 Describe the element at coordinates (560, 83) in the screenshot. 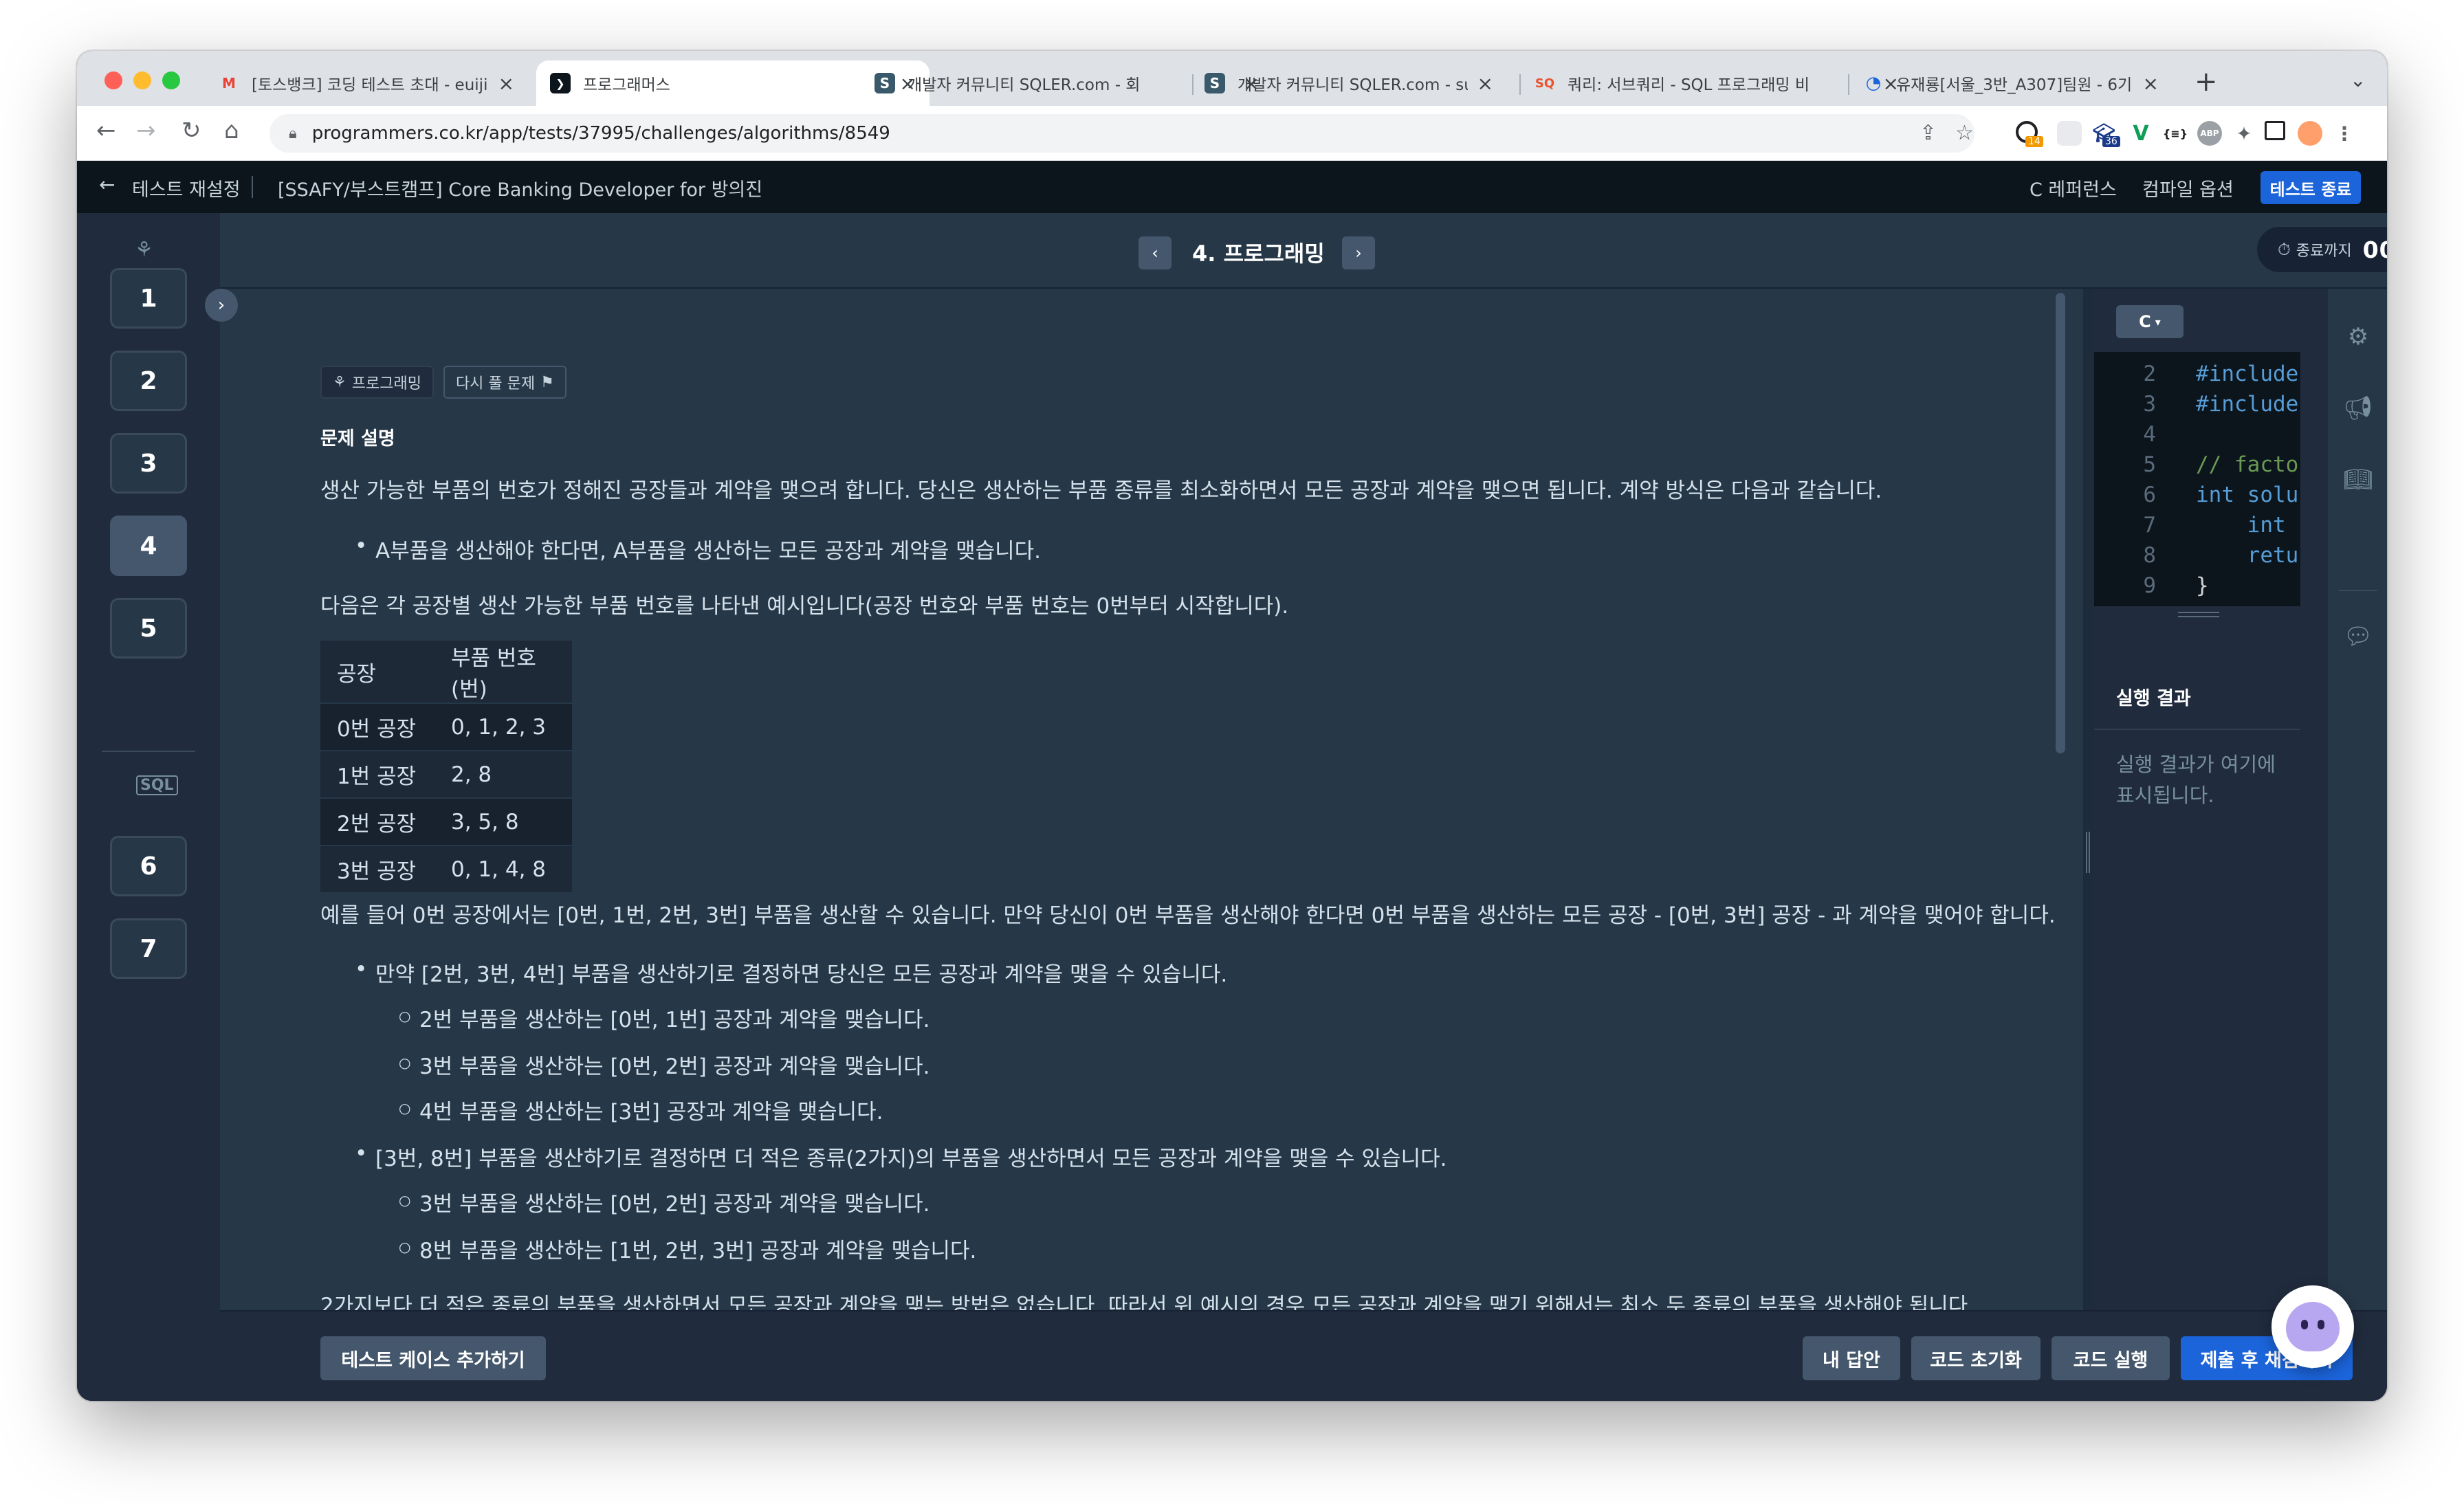

I see `programmers-icon: ❯` at that location.